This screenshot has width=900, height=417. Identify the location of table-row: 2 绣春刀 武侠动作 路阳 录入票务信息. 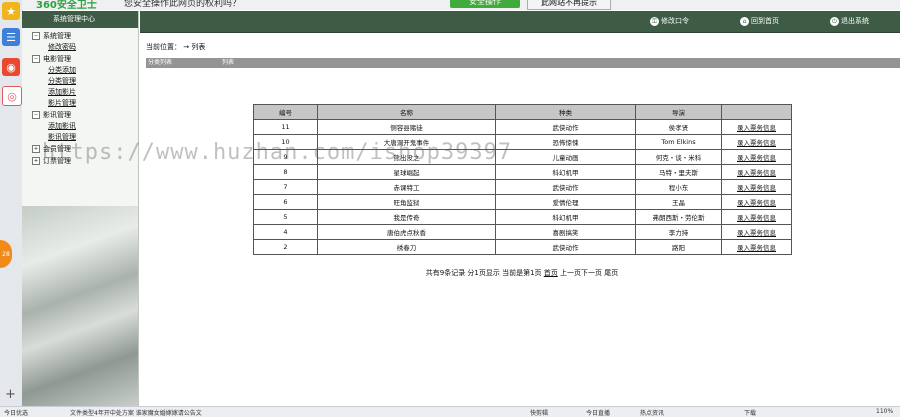
(522, 247).